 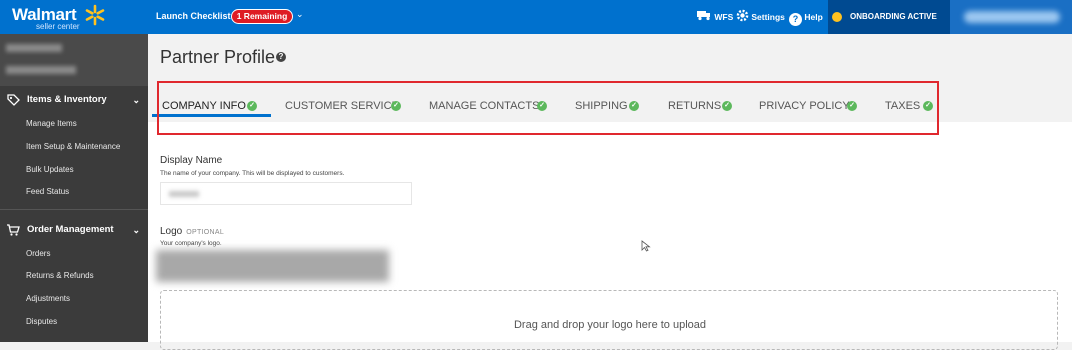 I want to click on tabs-highlight-box, so click(x=548, y=108).